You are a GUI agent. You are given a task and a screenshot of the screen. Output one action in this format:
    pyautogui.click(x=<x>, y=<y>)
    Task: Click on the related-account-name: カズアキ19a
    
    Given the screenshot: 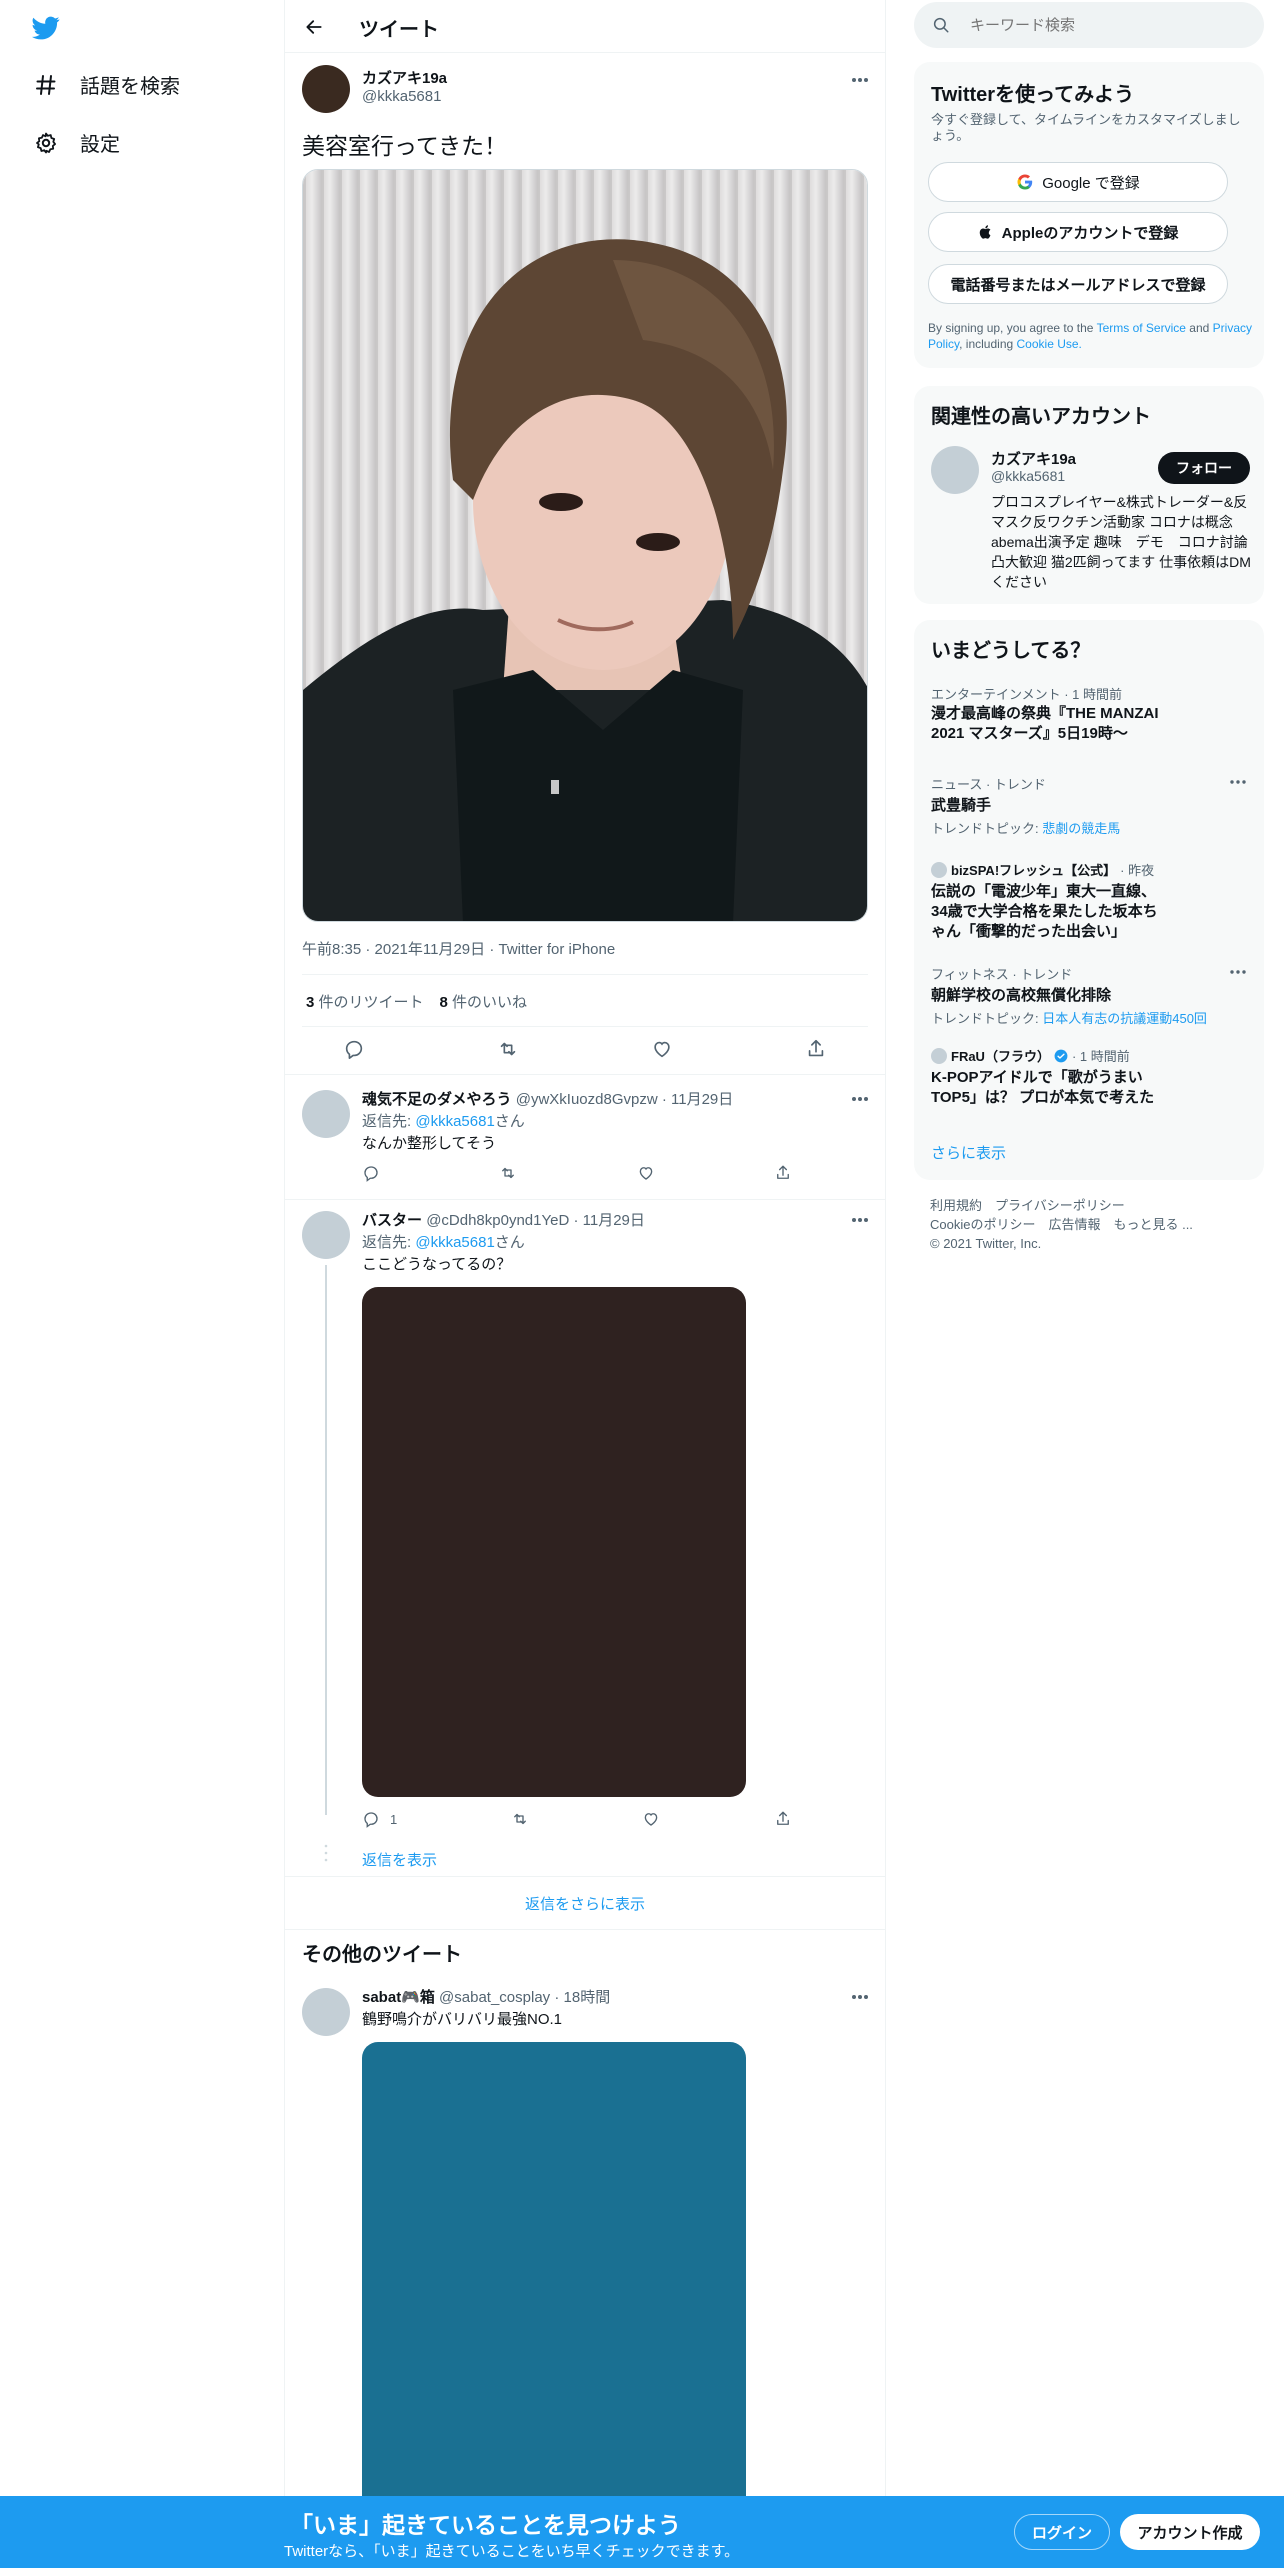 What is the action you would take?
    pyautogui.click(x=1033, y=458)
    